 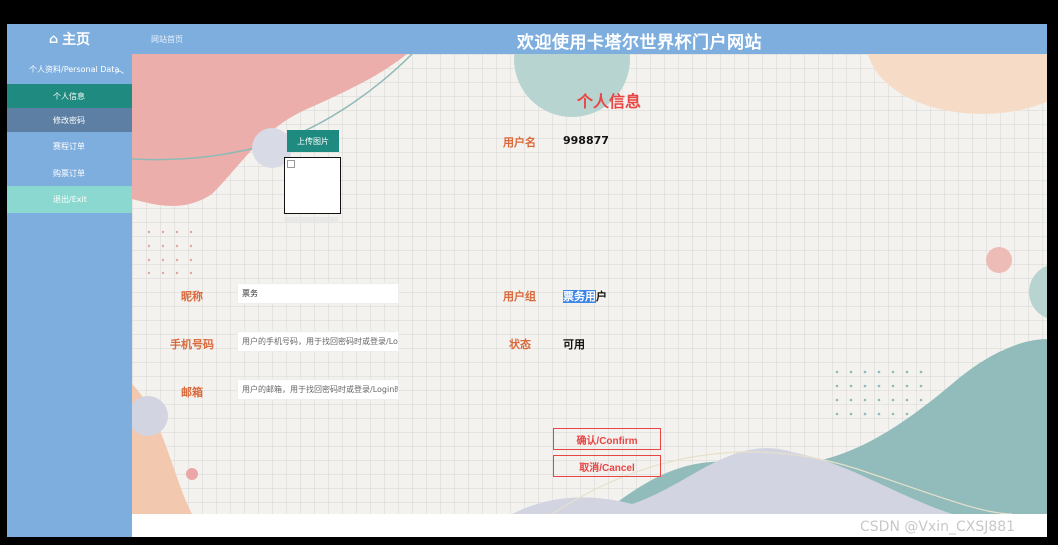 What do you see at coordinates (74, 69) in the screenshot?
I see `sidebar-group-label: 个人资料/Personal Data` at bounding box center [74, 69].